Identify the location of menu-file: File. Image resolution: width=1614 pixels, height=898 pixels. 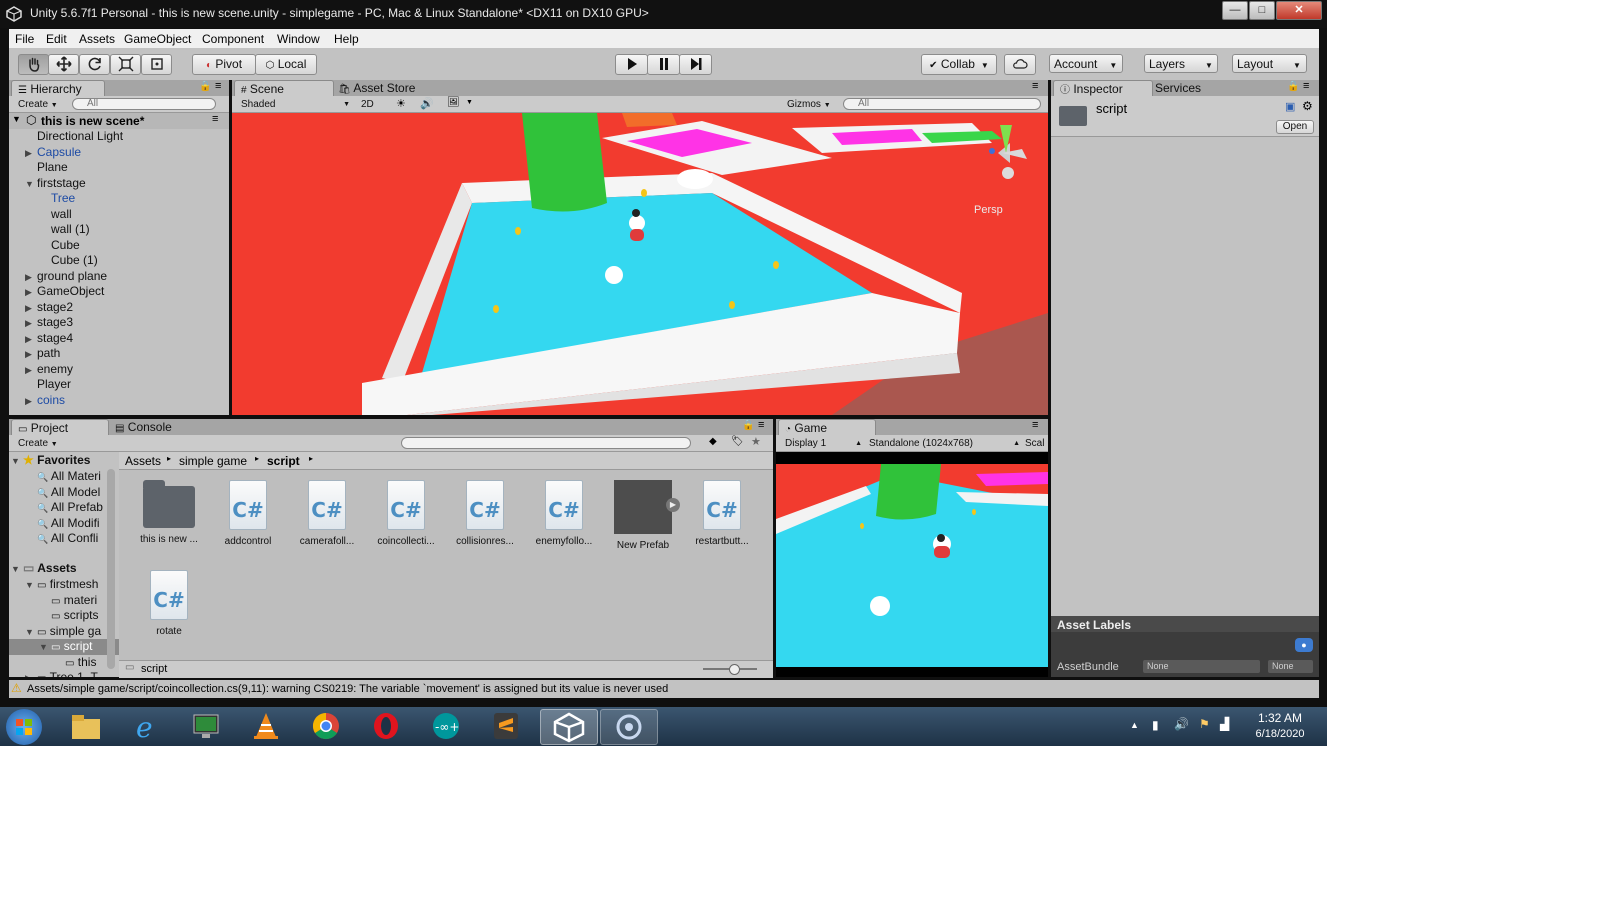
(24, 39).